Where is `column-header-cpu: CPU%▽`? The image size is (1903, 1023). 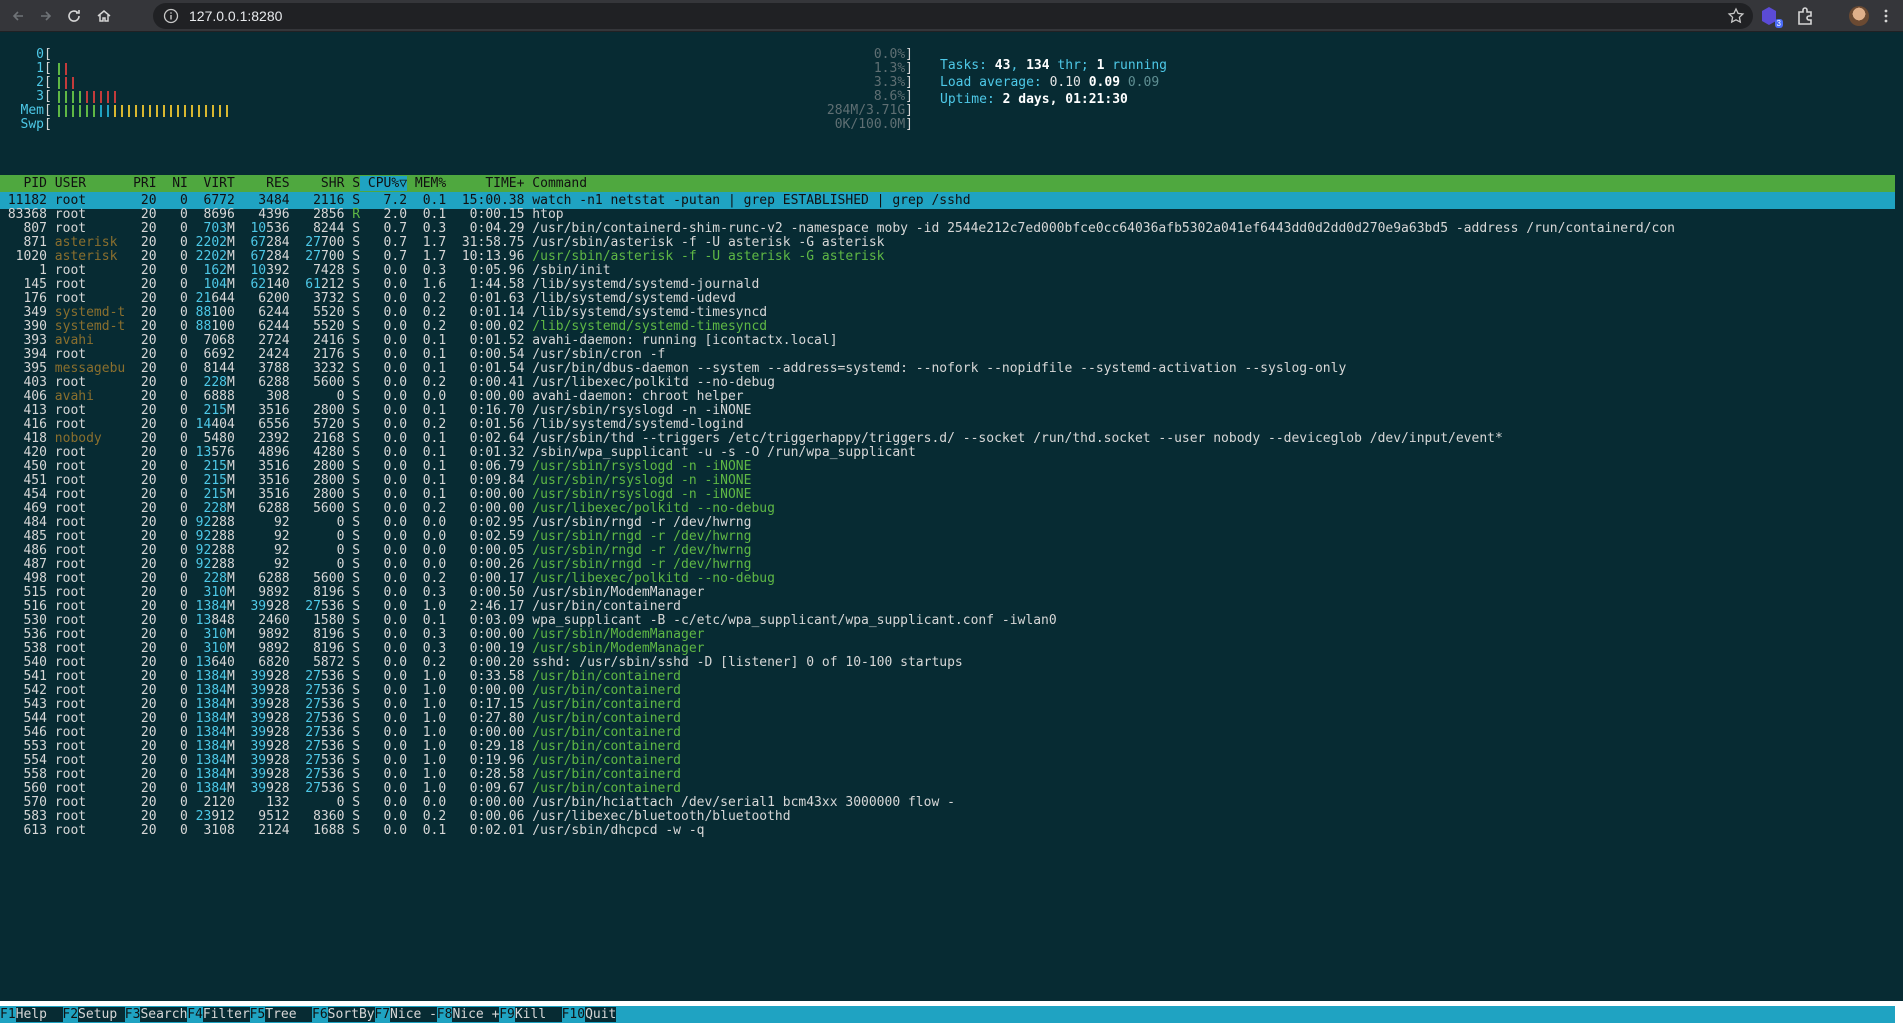
column-header-cpu: CPU%▽ is located at coordinates (384, 183).